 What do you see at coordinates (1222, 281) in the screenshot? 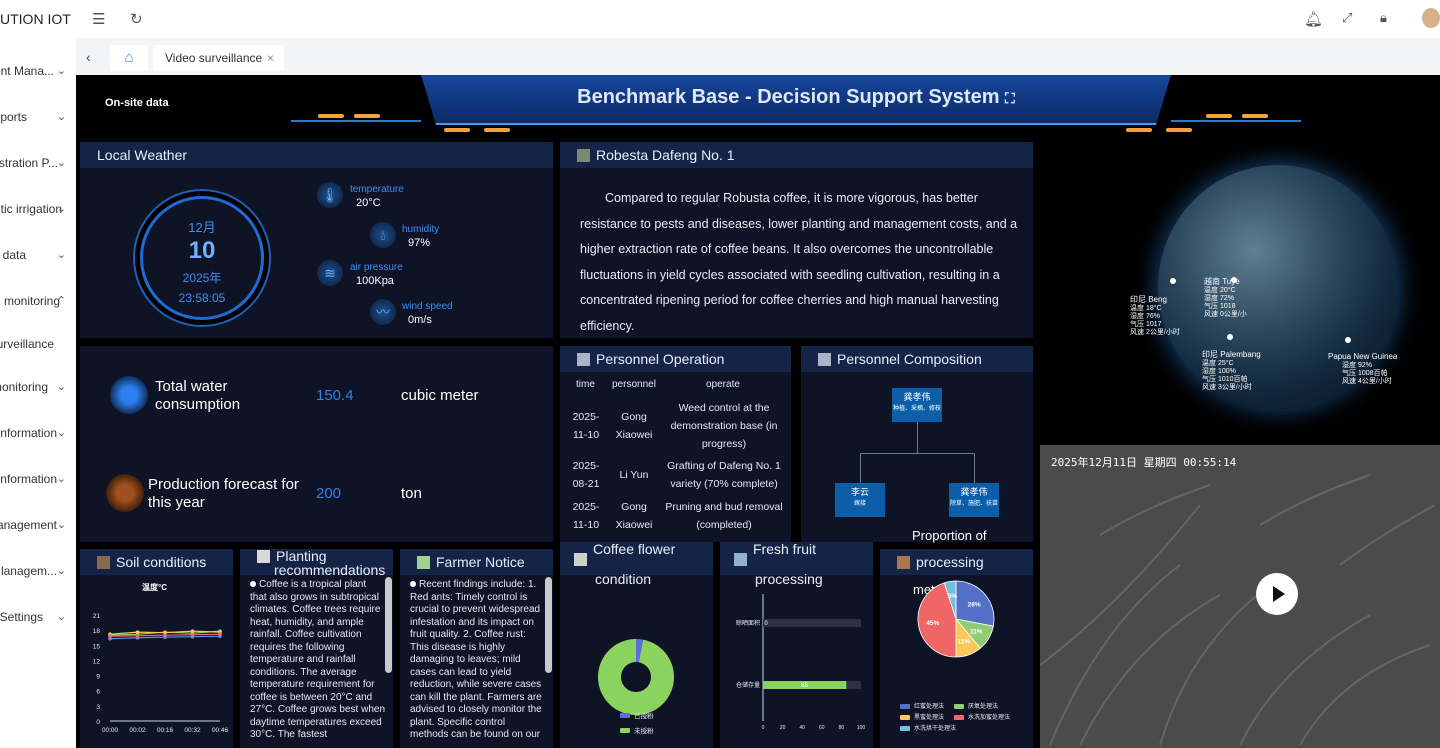
I see `globe-label-tuye: 越南 Tuye` at bounding box center [1222, 281].